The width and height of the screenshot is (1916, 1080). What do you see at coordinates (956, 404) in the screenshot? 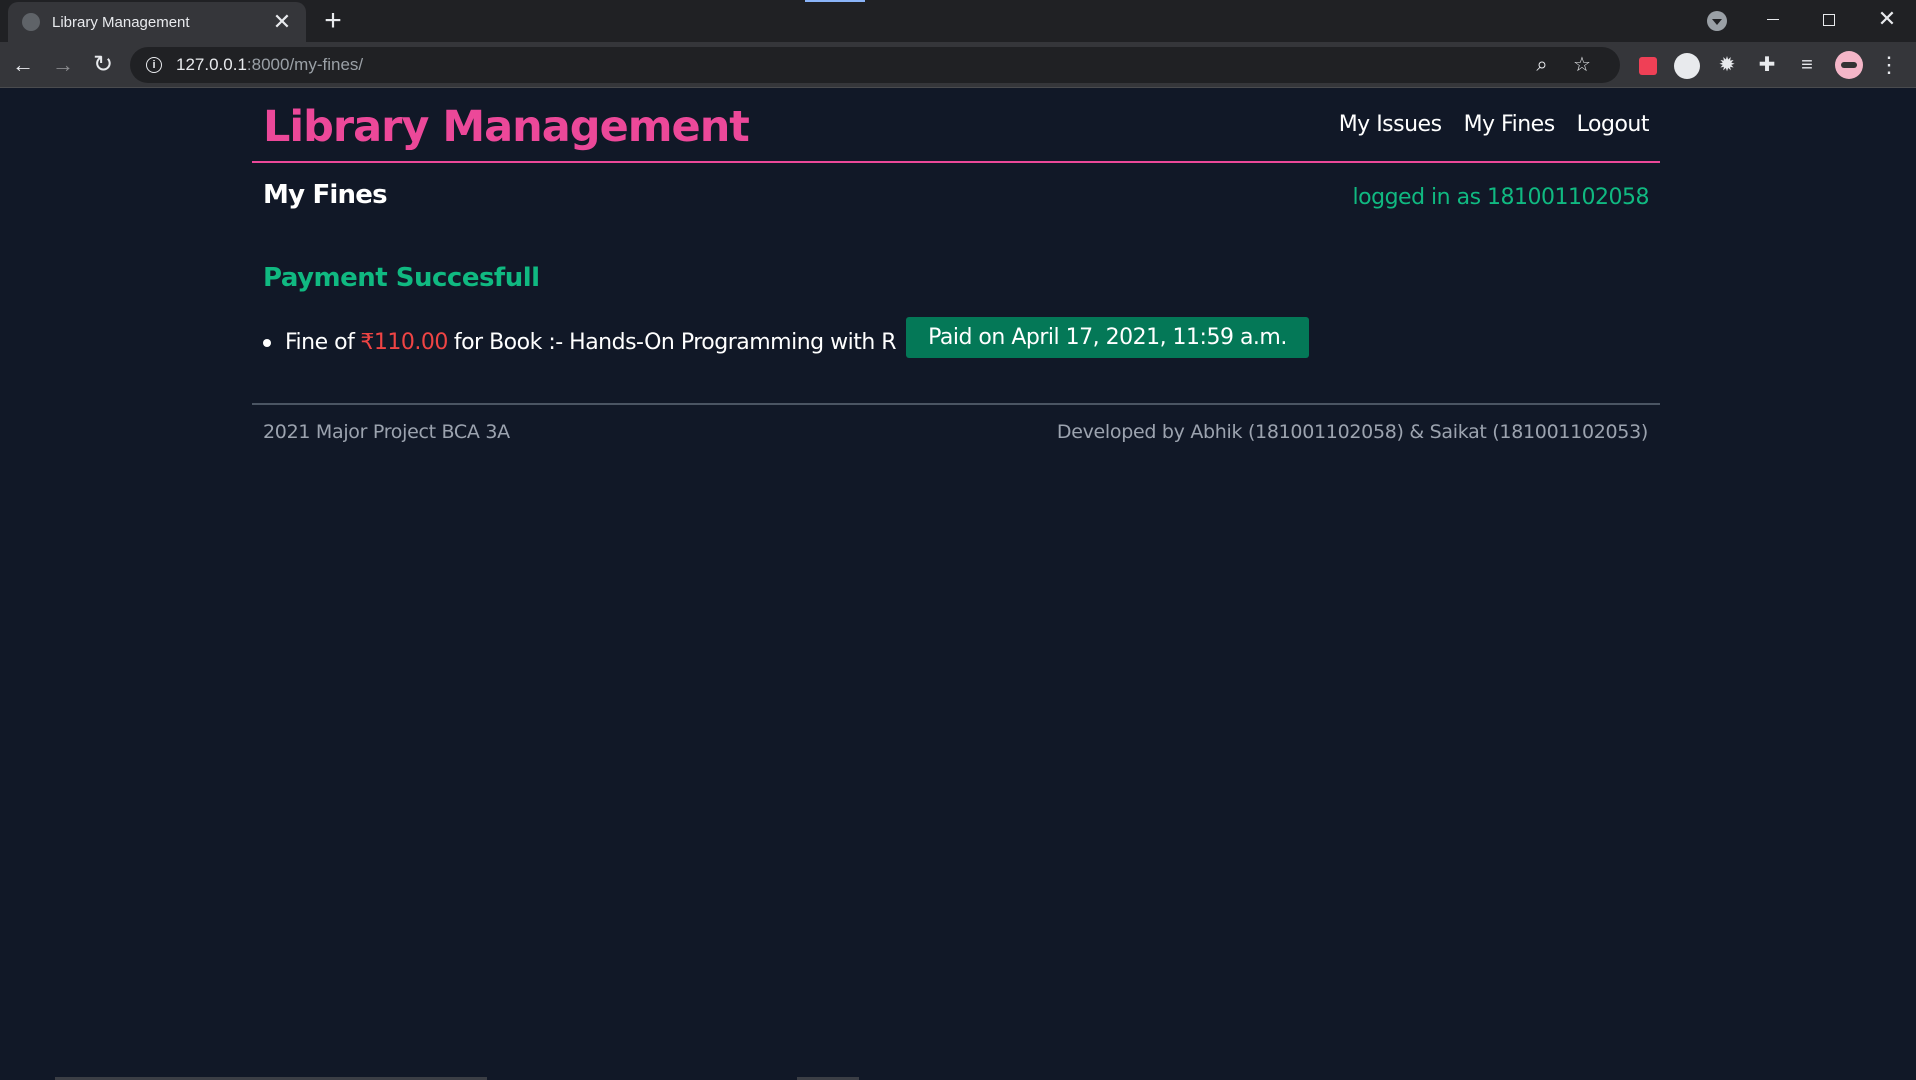
I see `footer-divider` at bounding box center [956, 404].